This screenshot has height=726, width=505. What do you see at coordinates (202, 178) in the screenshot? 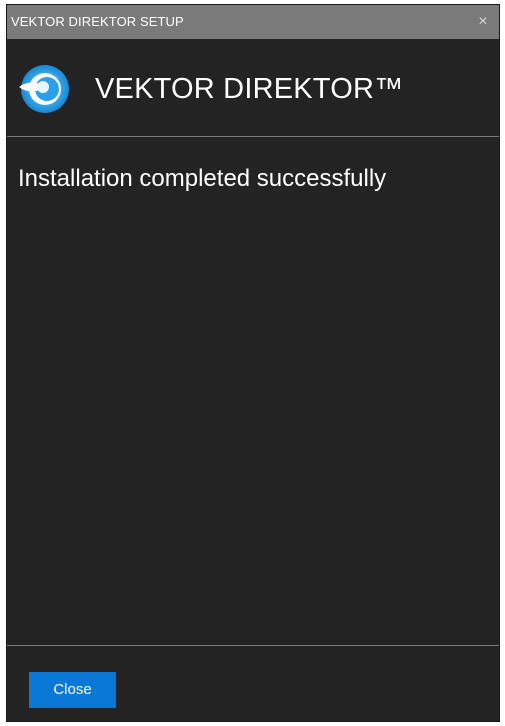
I see `status-message: Installation completed successfully` at bounding box center [202, 178].